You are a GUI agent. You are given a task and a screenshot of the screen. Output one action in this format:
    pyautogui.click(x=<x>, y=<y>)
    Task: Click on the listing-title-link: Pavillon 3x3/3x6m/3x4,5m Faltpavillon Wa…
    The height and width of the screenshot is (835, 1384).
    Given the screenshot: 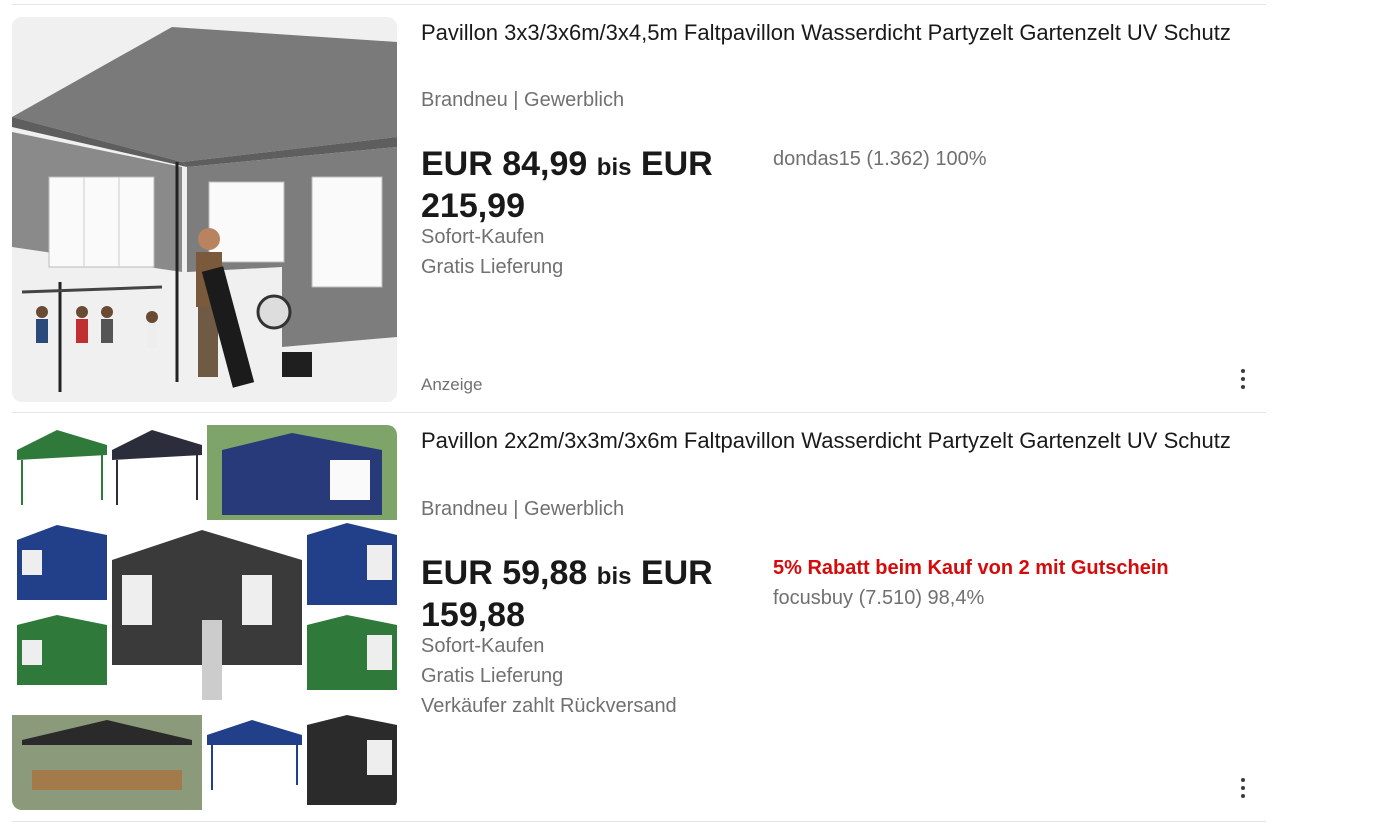 What is the action you would take?
    pyautogui.click(x=841, y=33)
    